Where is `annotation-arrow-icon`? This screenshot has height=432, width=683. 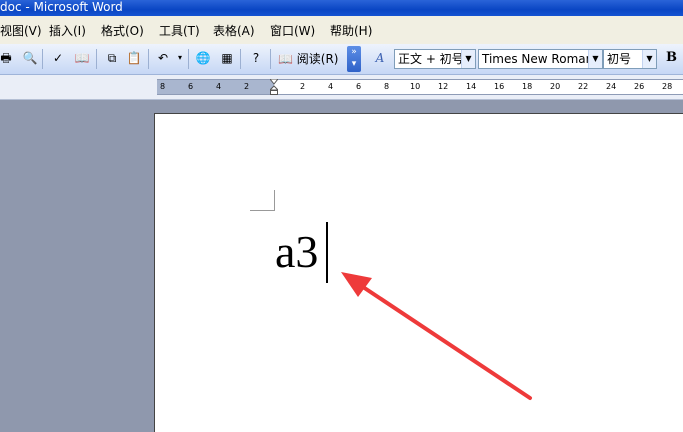 annotation-arrow-icon is located at coordinates (436, 336).